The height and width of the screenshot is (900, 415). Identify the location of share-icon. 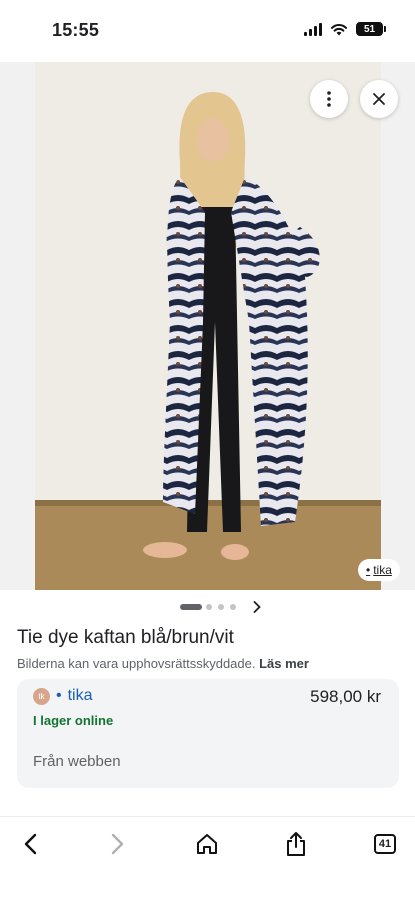
(296, 844).